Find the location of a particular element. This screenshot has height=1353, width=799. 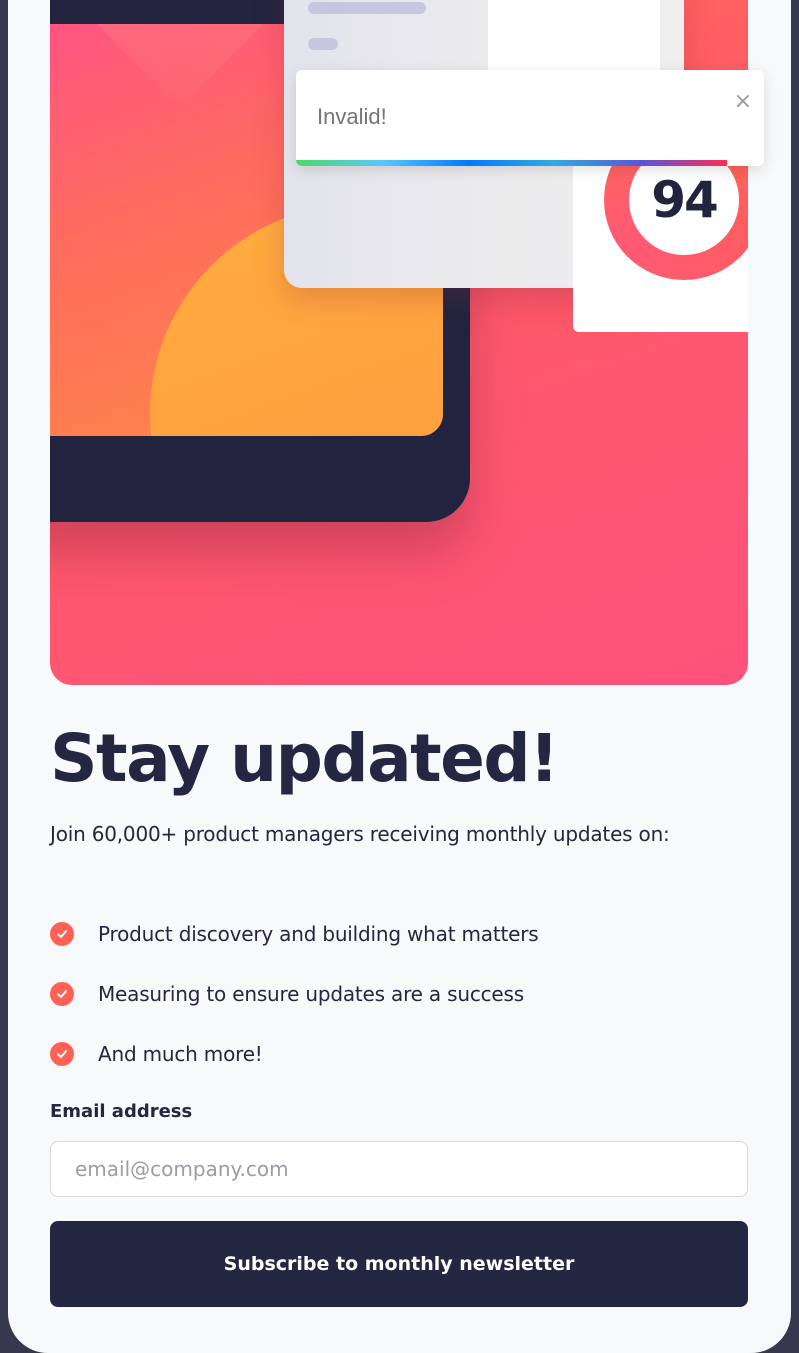

email-label: Email address is located at coordinates (121, 1111).